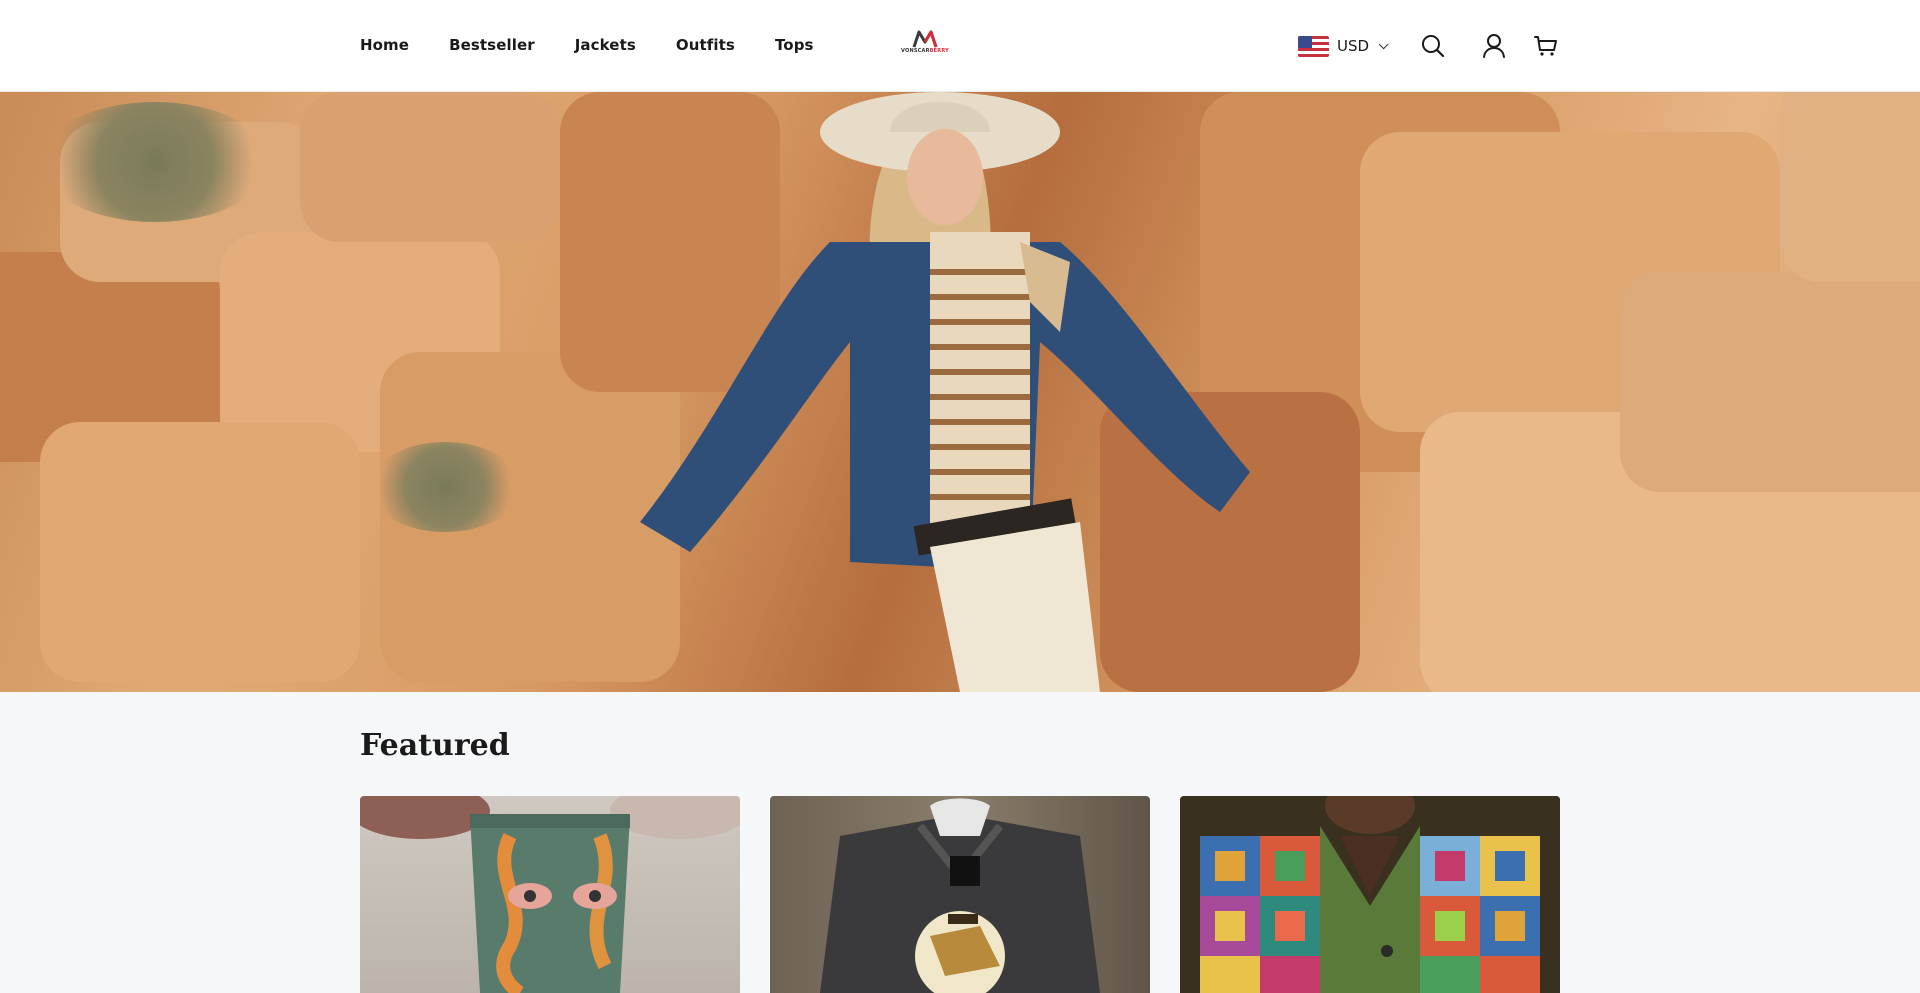  Describe the element at coordinates (939, 51) in the screenshot. I see `logo-text-red: BERRY` at that location.